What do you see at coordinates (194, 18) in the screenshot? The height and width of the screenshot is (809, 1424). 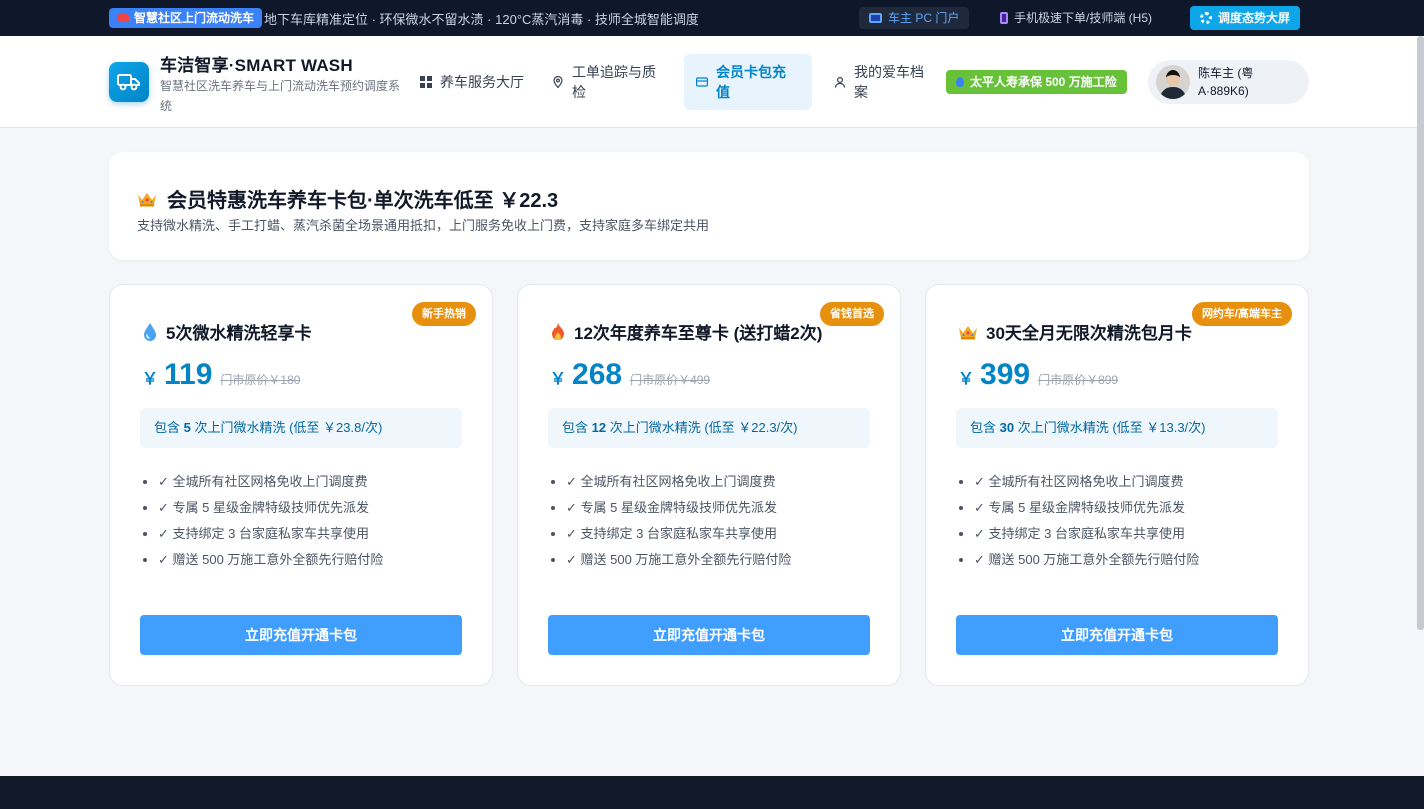 I see `community-wash-tag-label: 智慧社区上门流动洗车` at bounding box center [194, 18].